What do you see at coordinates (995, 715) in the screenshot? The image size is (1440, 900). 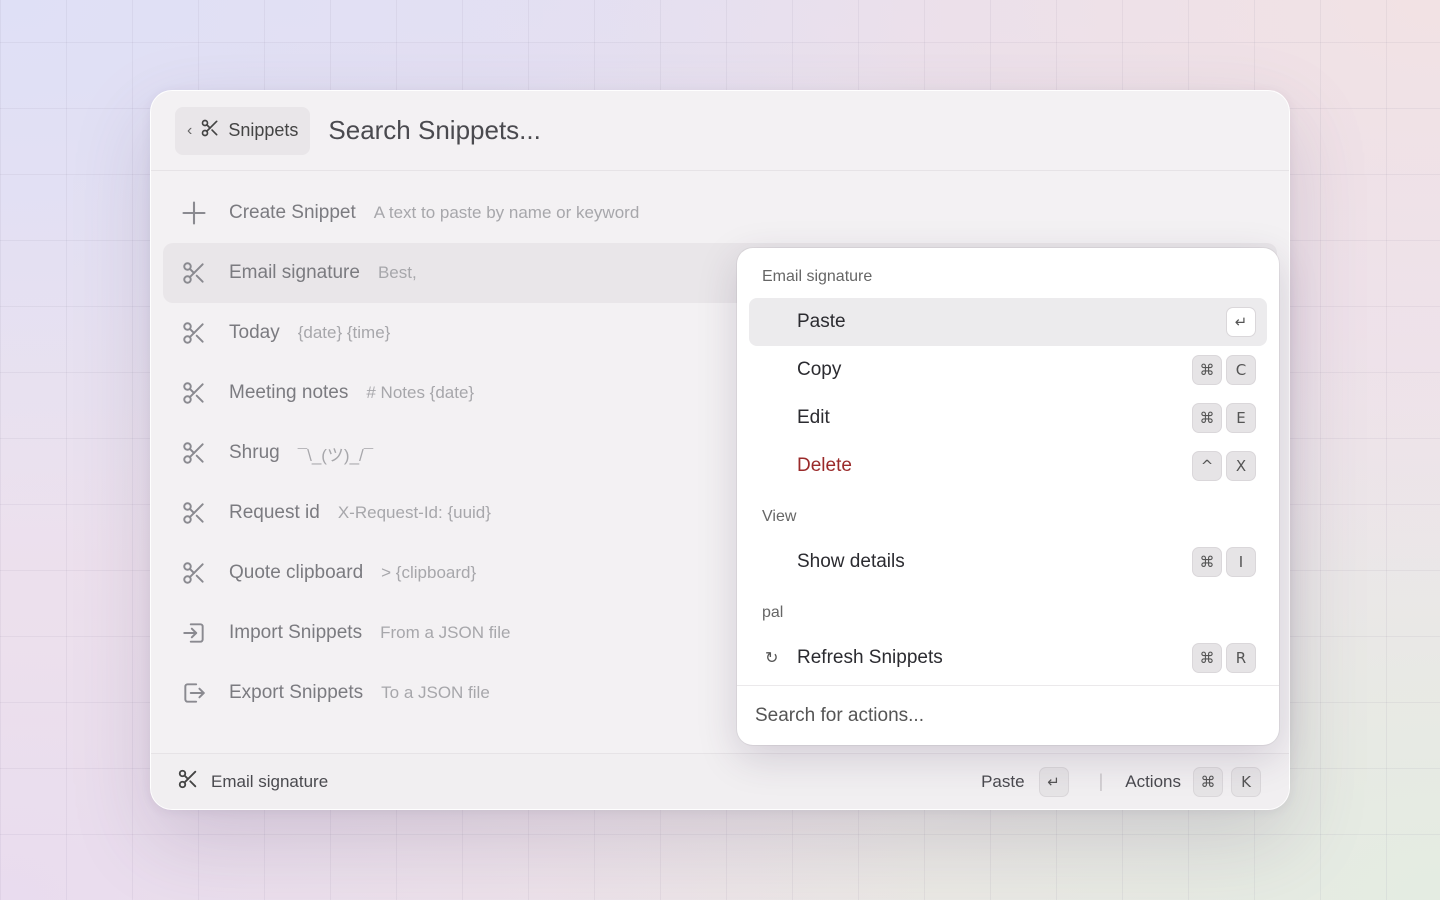 I see `actions-search-input` at bounding box center [995, 715].